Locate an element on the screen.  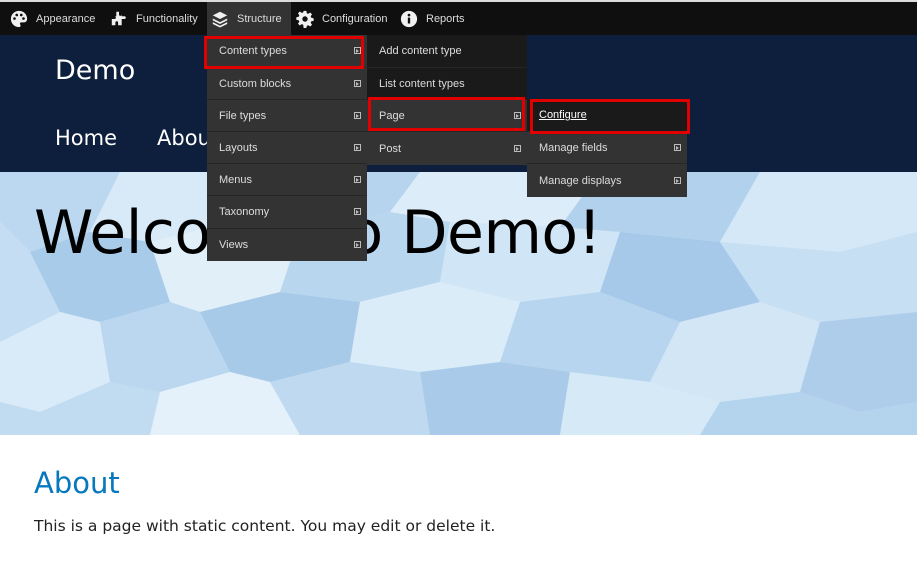
page-menu: Configure Manage fields Manage displays is located at coordinates (607, 148).